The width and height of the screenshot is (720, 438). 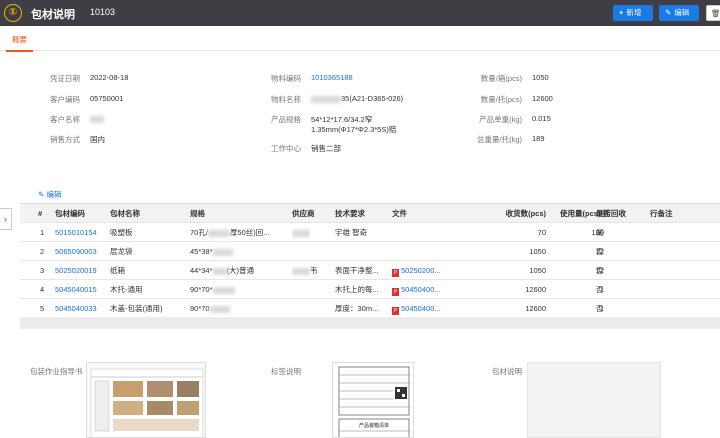 I want to click on delete-button: 🗑, so click(x=713, y=13).